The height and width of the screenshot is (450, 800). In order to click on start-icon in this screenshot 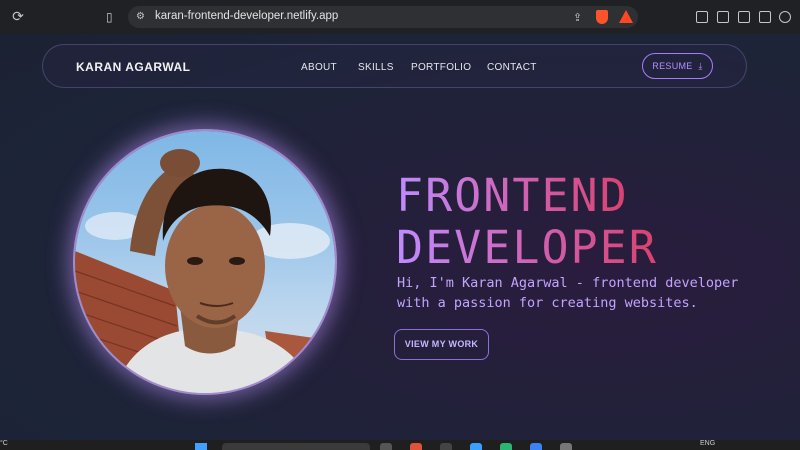, I will do `click(201, 446)`.